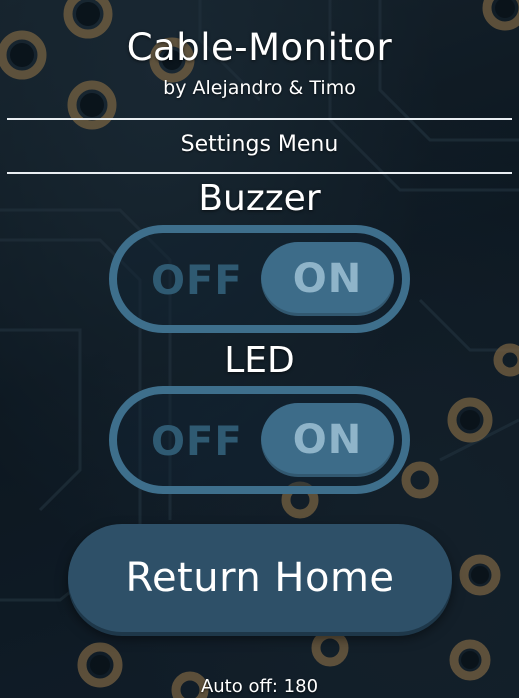  Describe the element at coordinates (259, 88) in the screenshot. I see `app-subtitle: by Alejandro & Timo` at that location.